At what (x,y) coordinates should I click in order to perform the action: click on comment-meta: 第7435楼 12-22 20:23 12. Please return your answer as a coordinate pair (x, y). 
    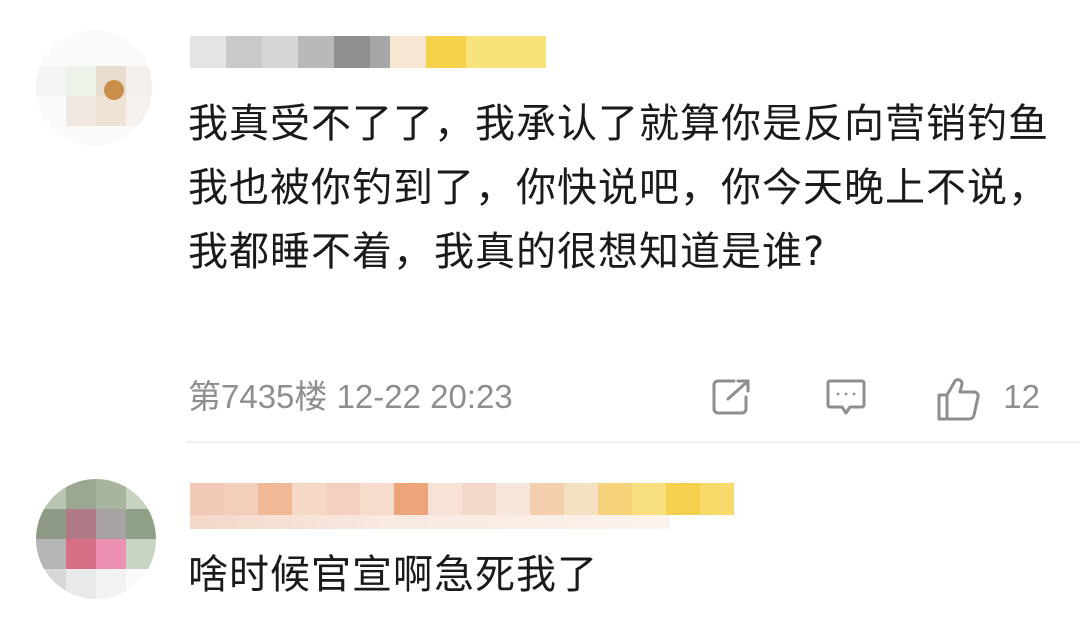
    Looking at the image, I should click on (618, 397).